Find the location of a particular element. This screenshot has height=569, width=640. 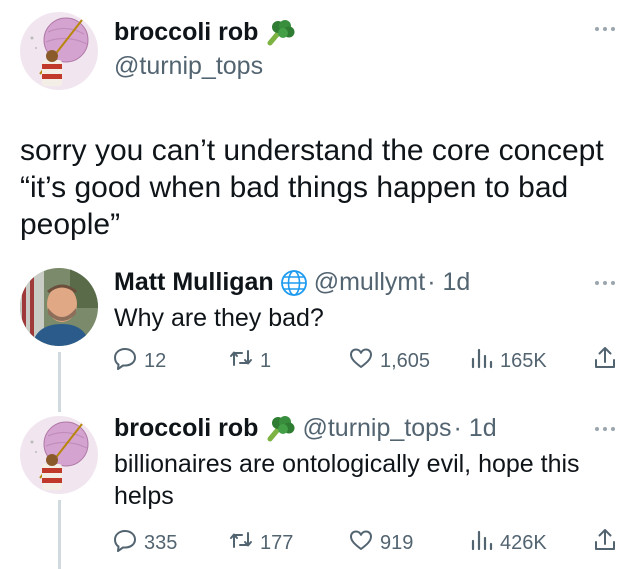

like-button: 919 is located at coordinates (380, 543).